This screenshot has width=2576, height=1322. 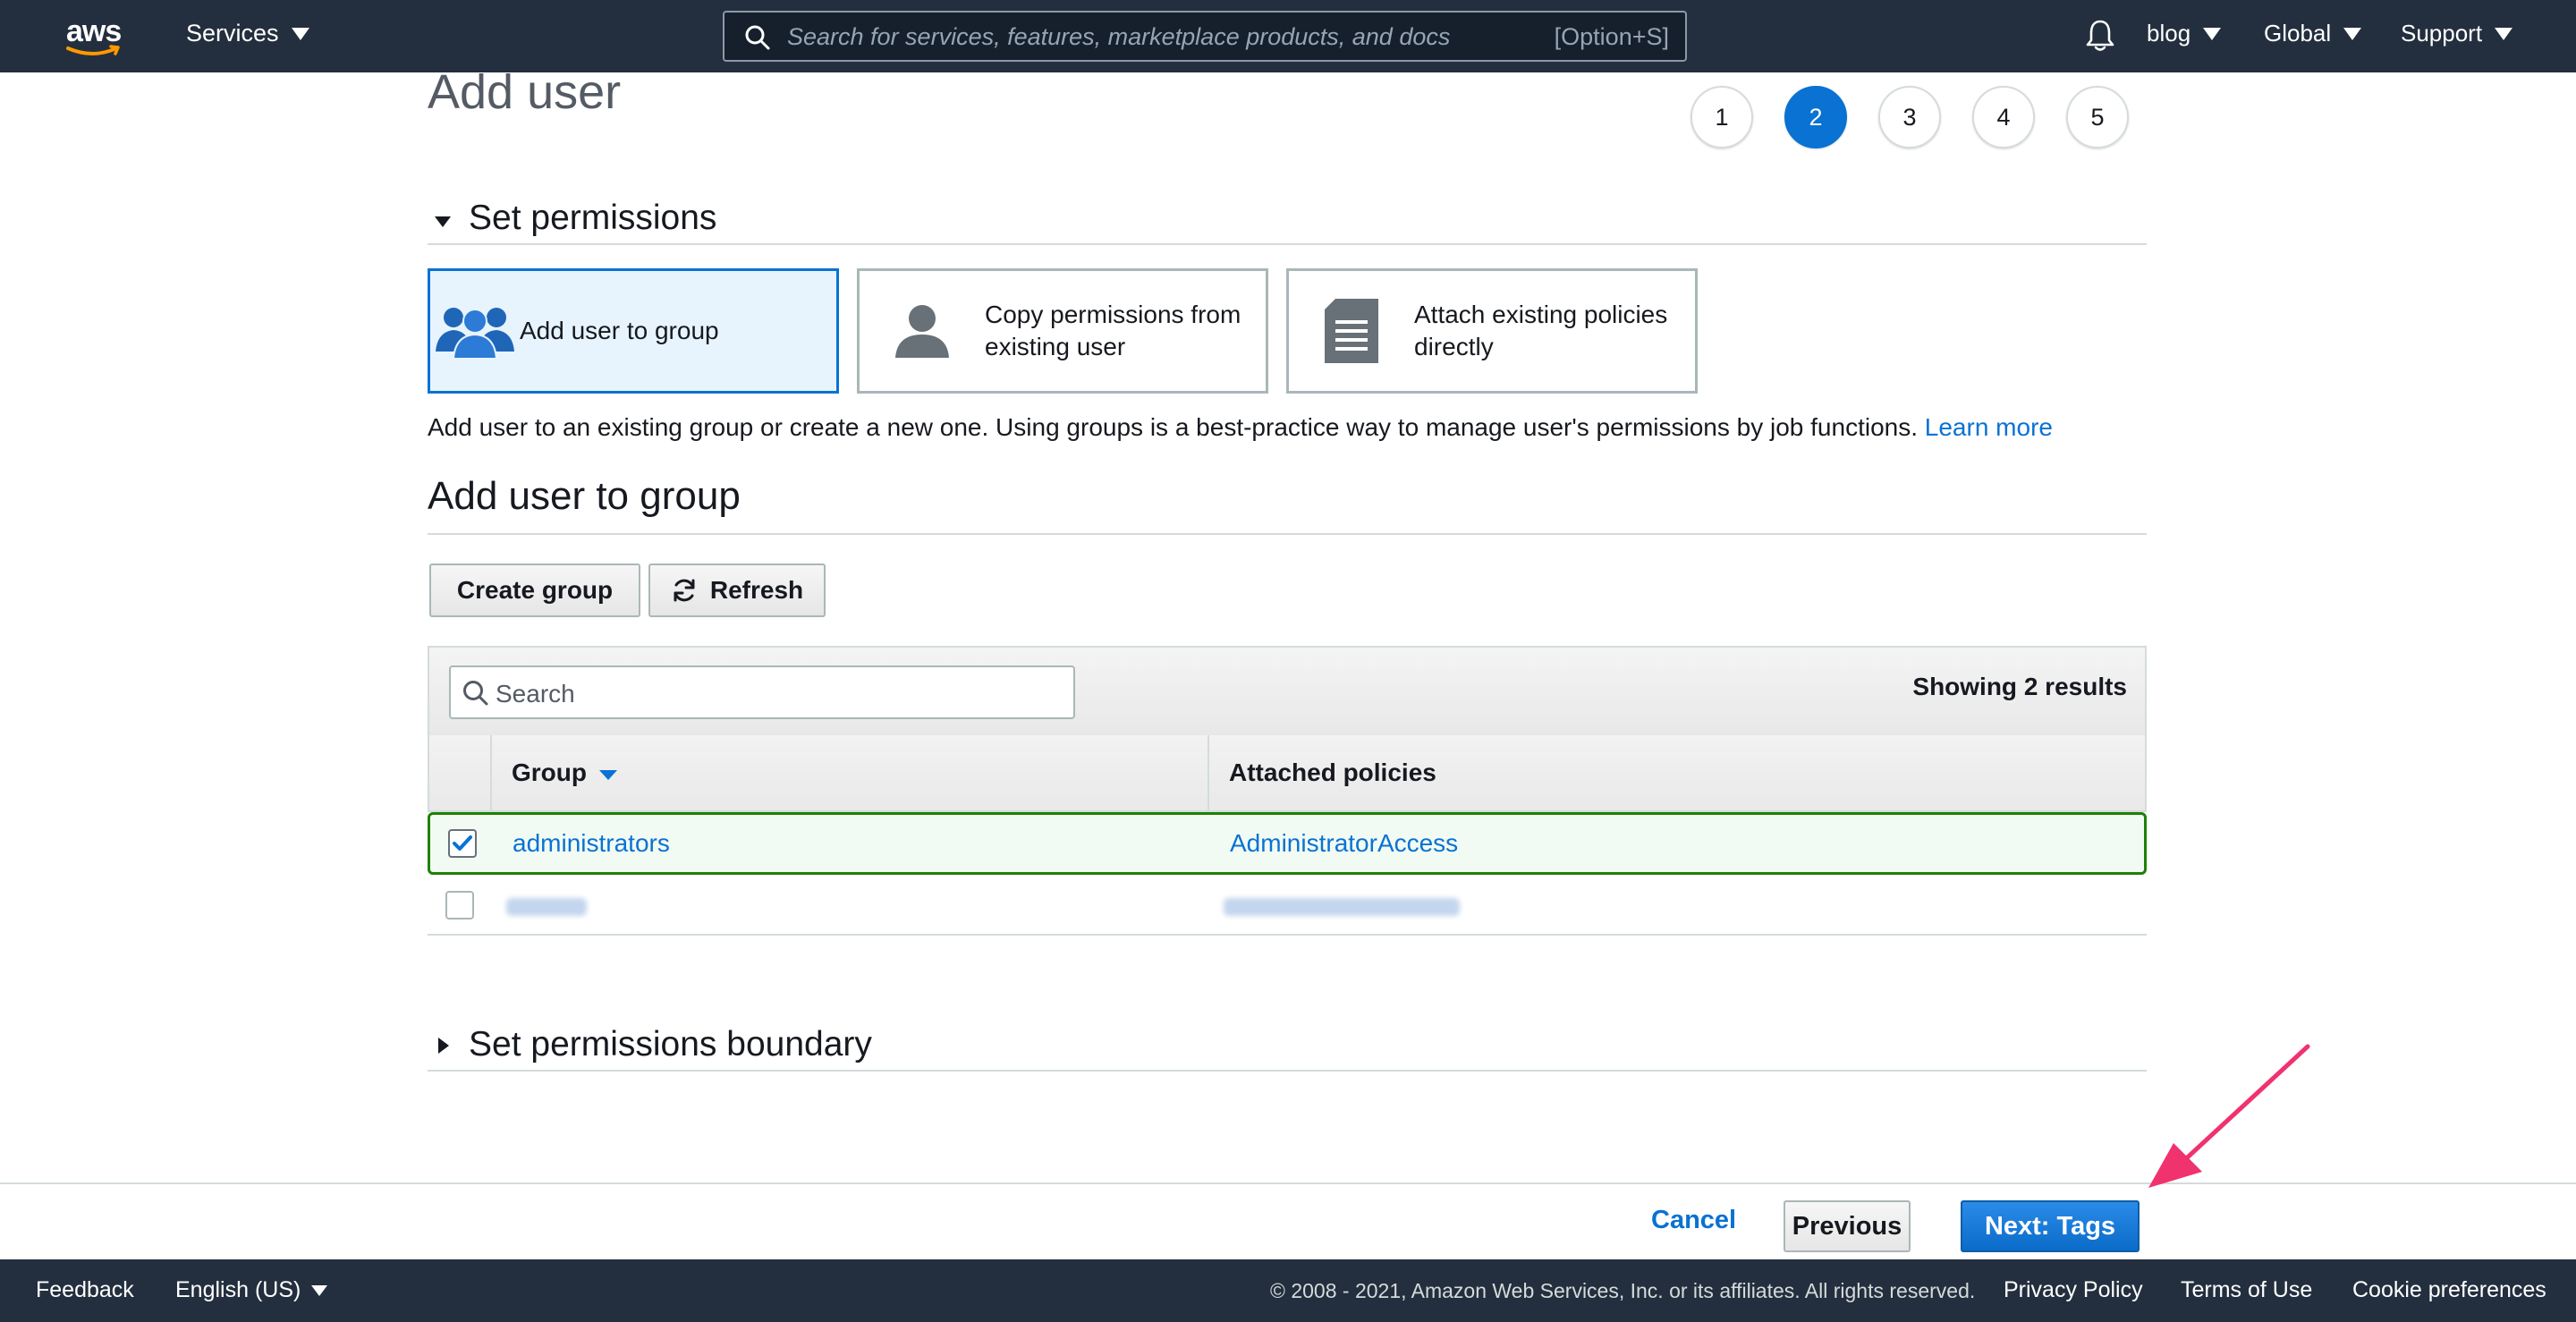 I want to click on privacy-policy-link: Privacy Policy, so click(x=2073, y=1290).